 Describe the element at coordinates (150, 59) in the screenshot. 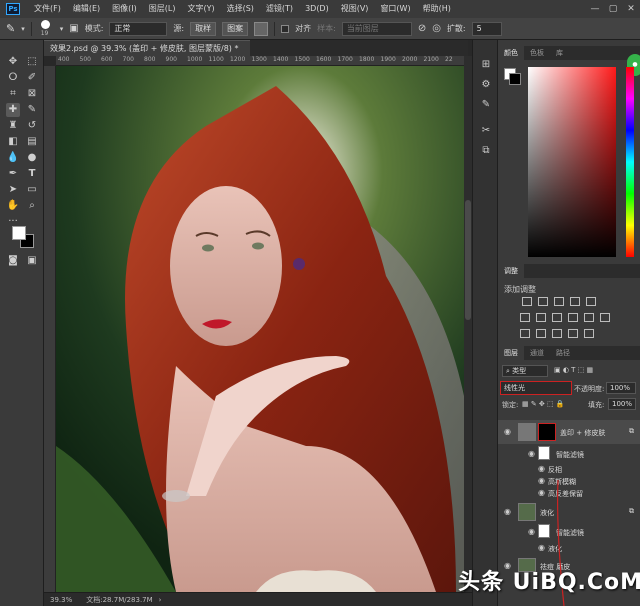

I see `ruler-tick-label: 800` at that location.